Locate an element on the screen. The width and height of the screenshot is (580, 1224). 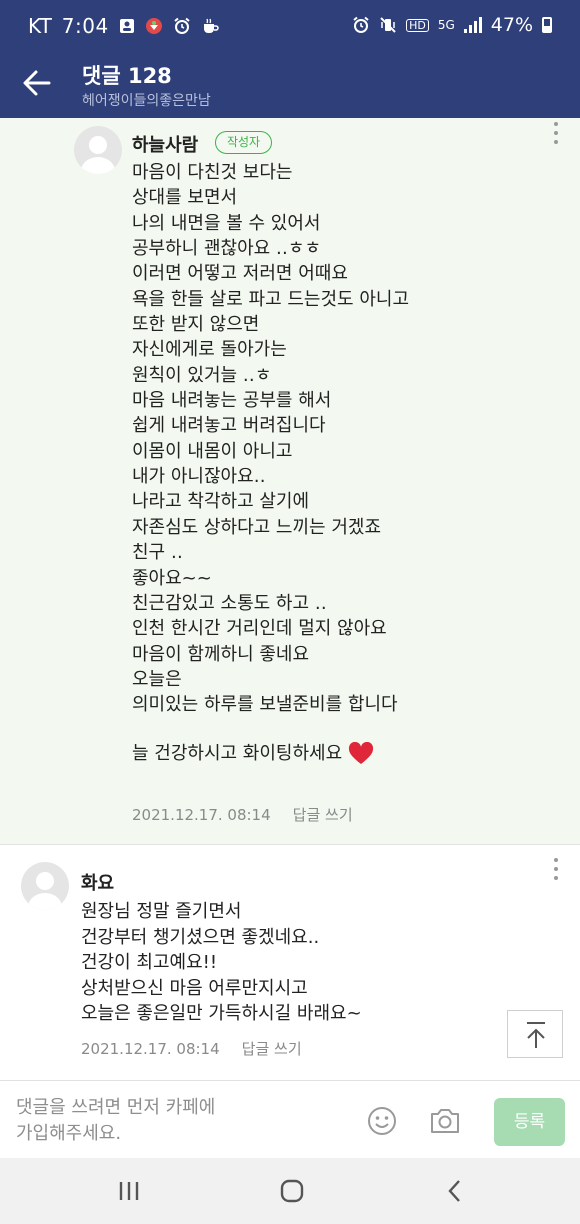
system-nav-bar is located at coordinates (290, 1191).